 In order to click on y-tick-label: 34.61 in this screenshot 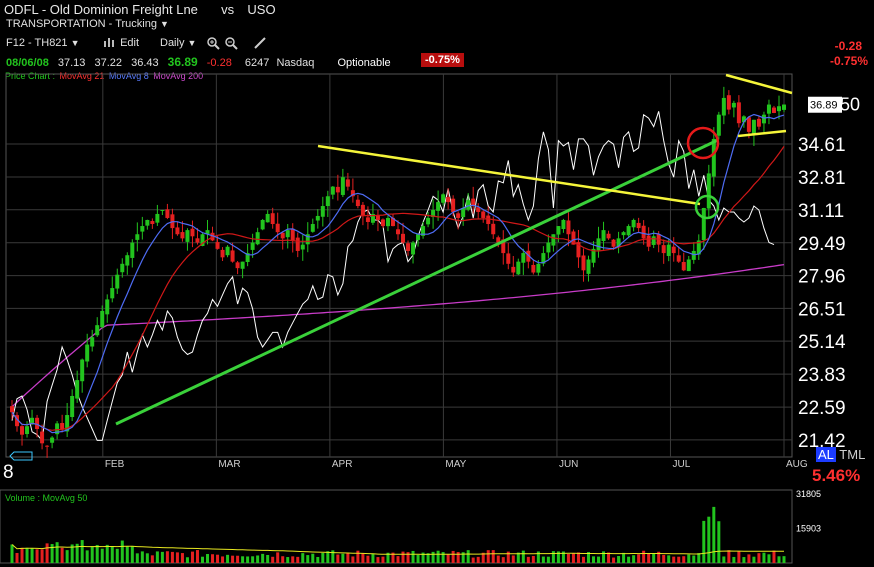, I will do `click(822, 145)`.